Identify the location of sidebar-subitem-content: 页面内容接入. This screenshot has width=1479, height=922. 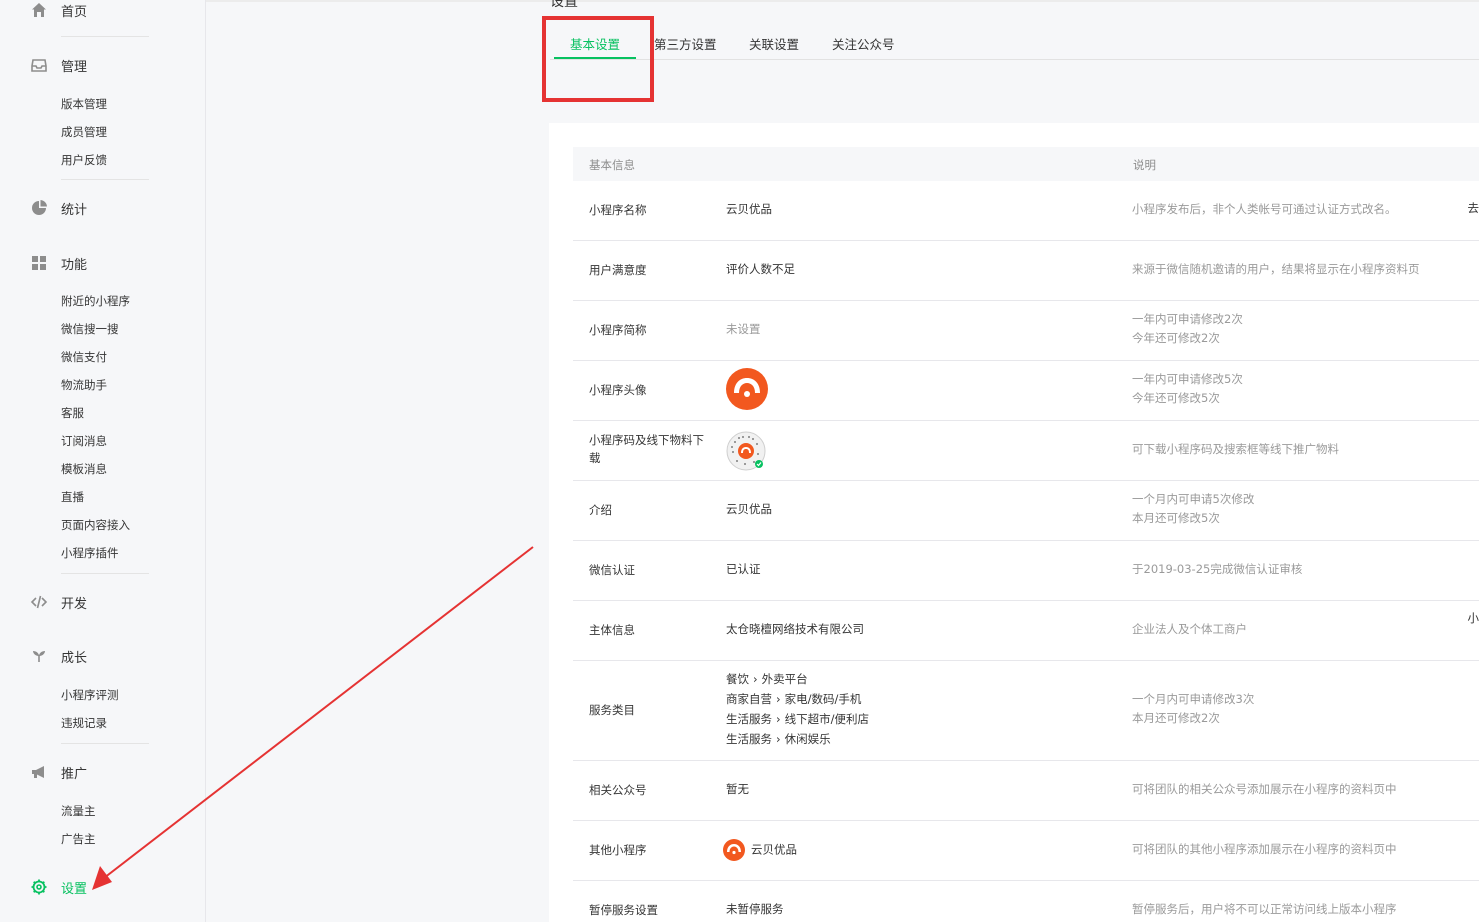
(95, 525).